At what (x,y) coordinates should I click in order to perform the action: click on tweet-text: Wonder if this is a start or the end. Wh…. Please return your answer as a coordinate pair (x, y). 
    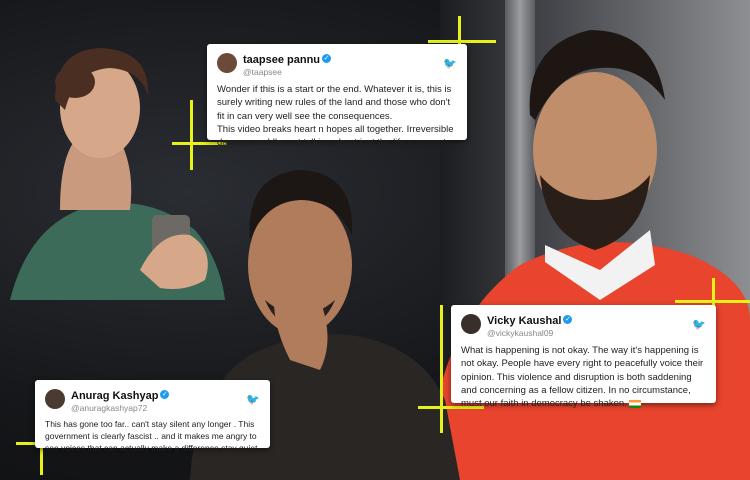
    Looking at the image, I should click on (335, 116).